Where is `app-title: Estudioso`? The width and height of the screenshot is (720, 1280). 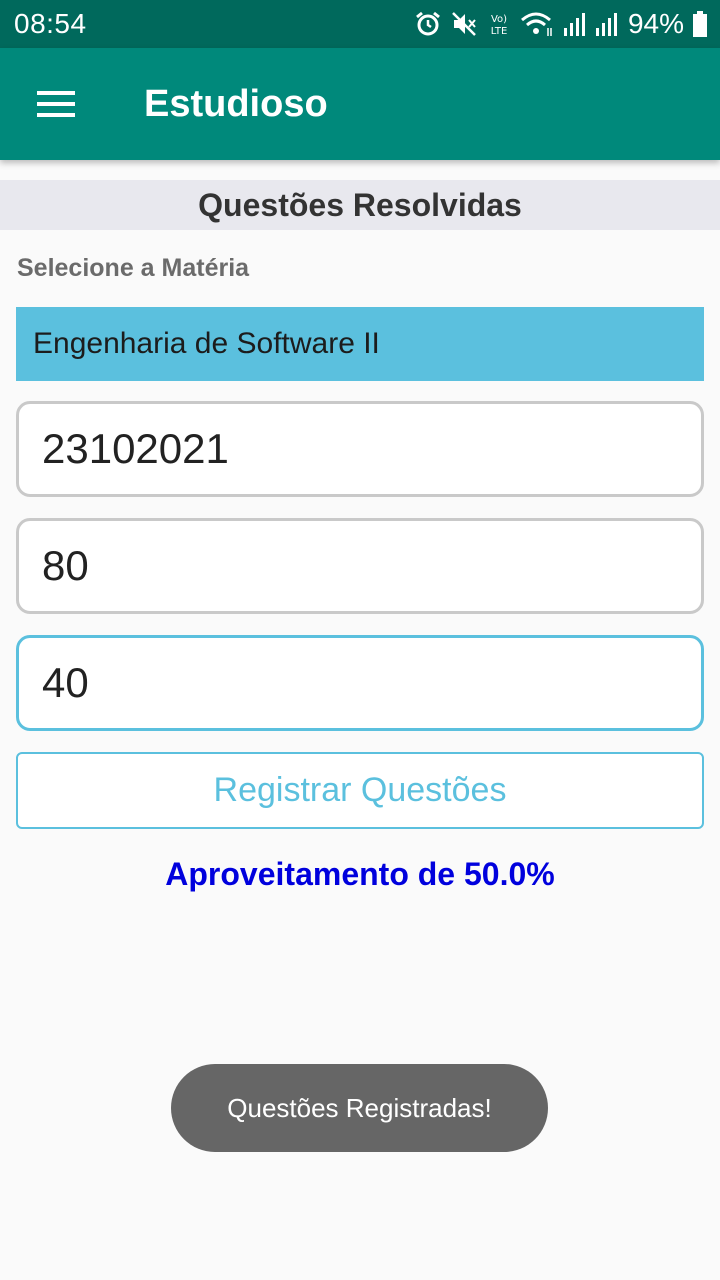 app-title: Estudioso is located at coordinates (236, 103).